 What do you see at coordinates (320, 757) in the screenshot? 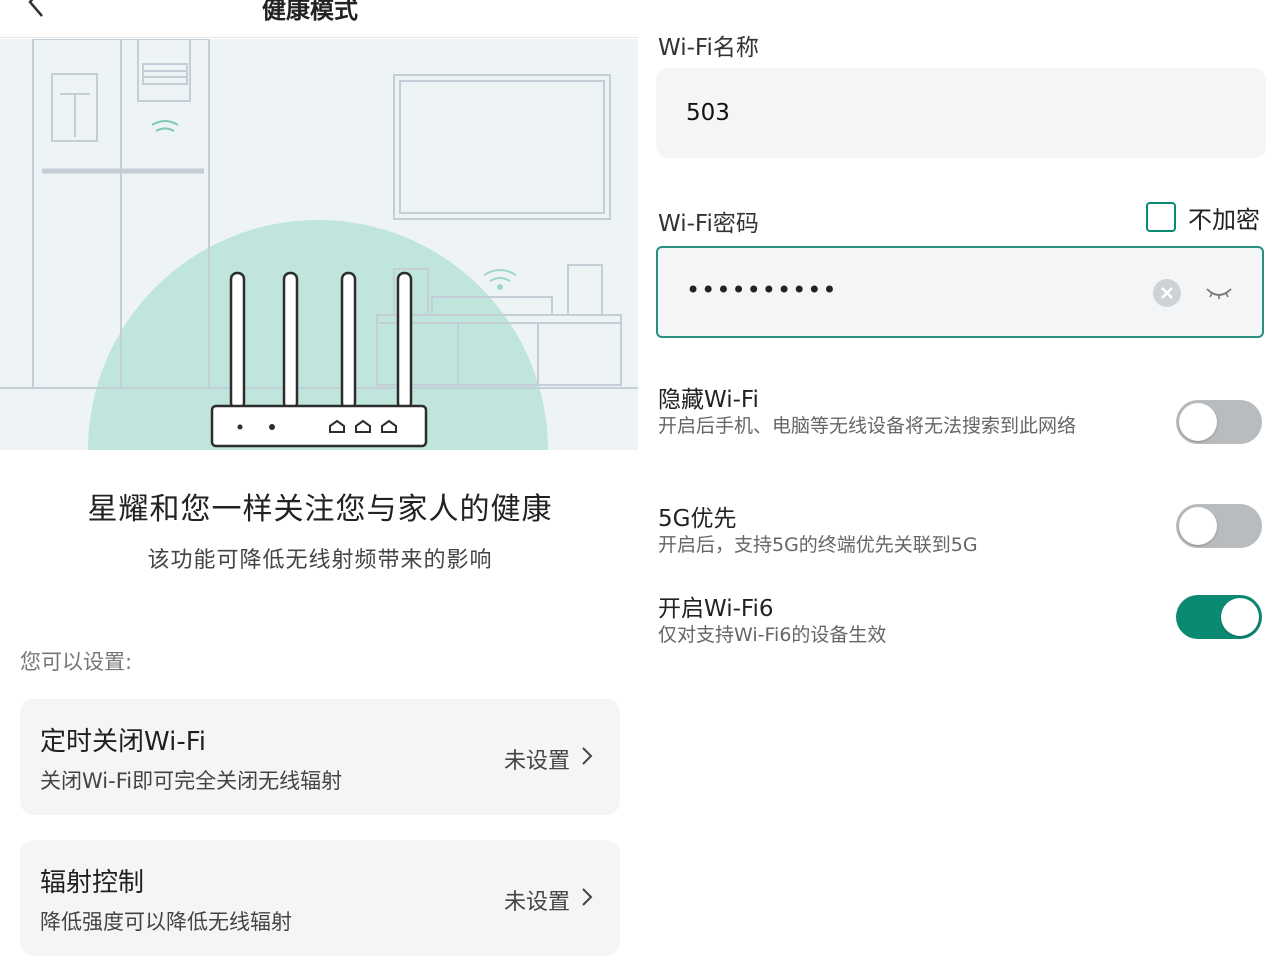
I see `scheduled-wifi-off-card: 定时关闭Wi-Fi 关闭Wi-Fi即可完全关闭无线辐射 未设置` at bounding box center [320, 757].